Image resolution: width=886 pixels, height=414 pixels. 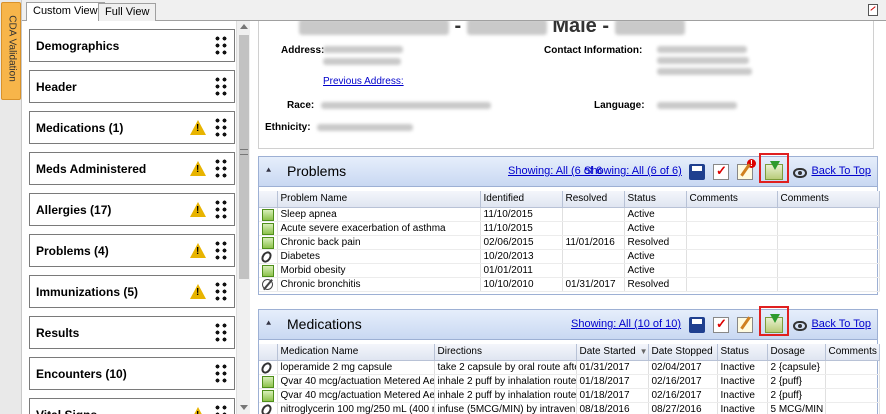 What do you see at coordinates (127, 12) in the screenshot?
I see `tab-full-view: Full View` at bounding box center [127, 12].